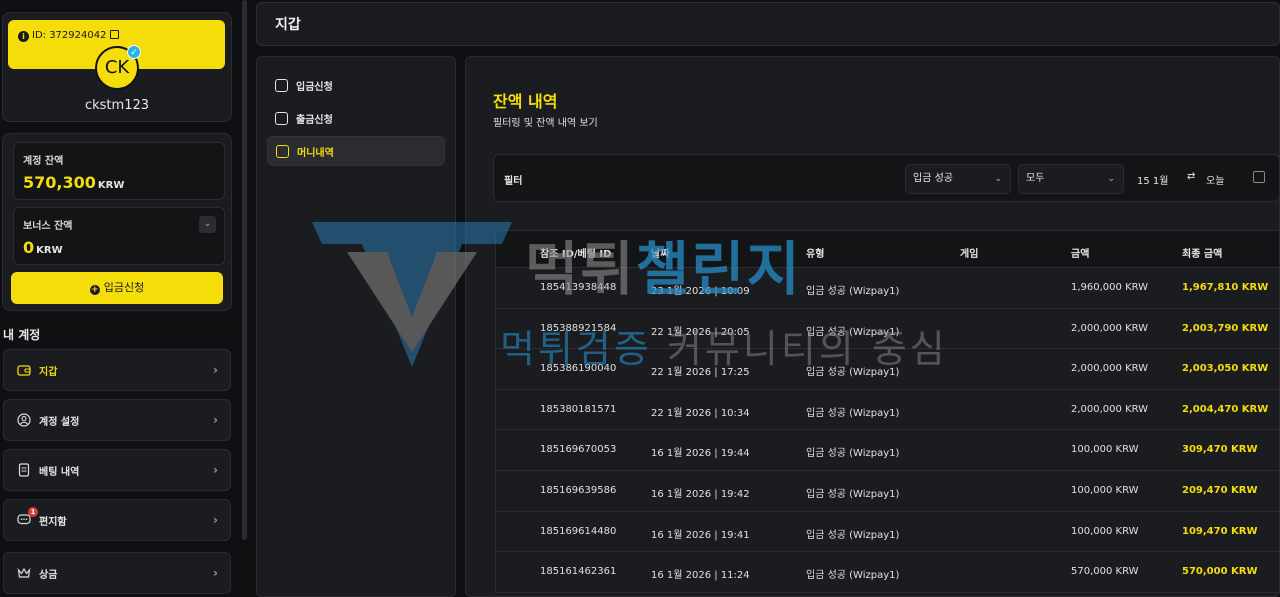  Describe the element at coordinates (117, 105) in the screenshot. I see `username: ckstm123` at that location.